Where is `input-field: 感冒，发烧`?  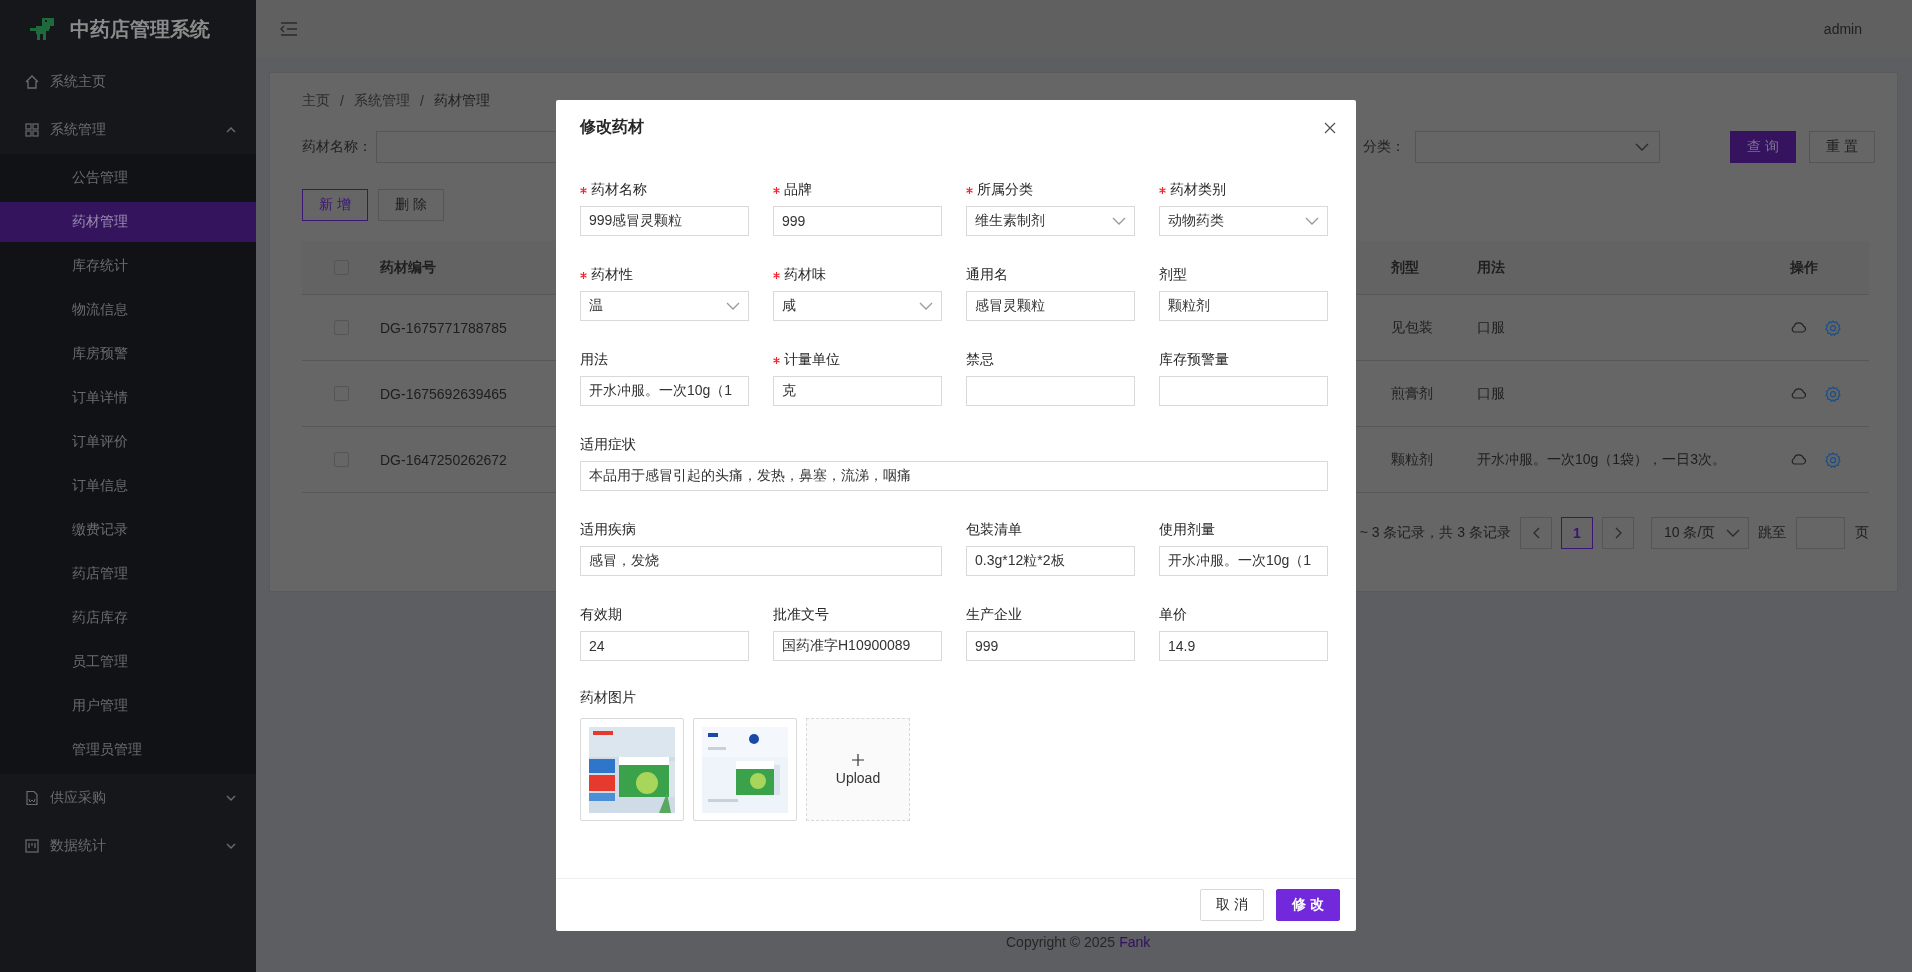
input-field: 感冒，发烧 is located at coordinates (761, 561).